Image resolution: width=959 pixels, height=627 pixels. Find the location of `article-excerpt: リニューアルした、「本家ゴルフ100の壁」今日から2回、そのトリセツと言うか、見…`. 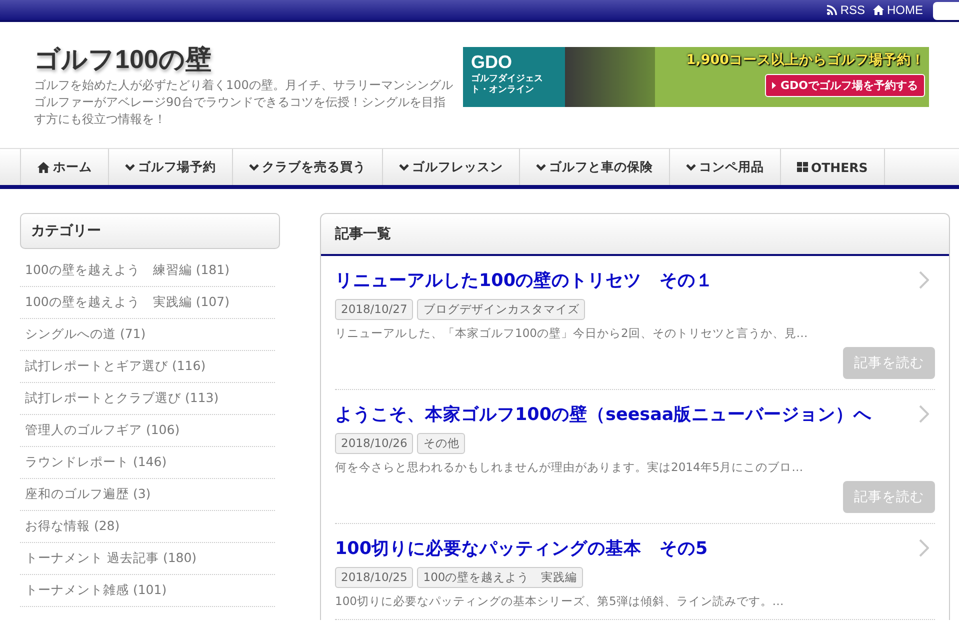

article-excerpt: リニューアルした、「本家ゴルフ100の壁」今日から2回、そのトリセツと言うか、見… is located at coordinates (572, 333).